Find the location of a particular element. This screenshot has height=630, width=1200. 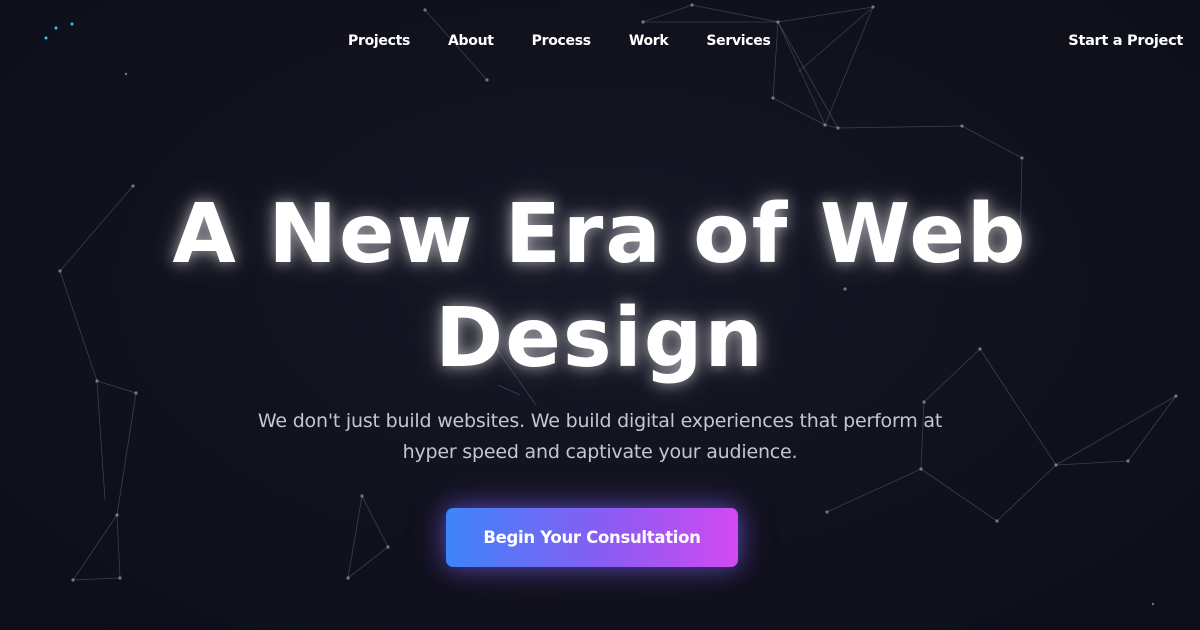

nav-link-projects: Projects is located at coordinates (379, 41).